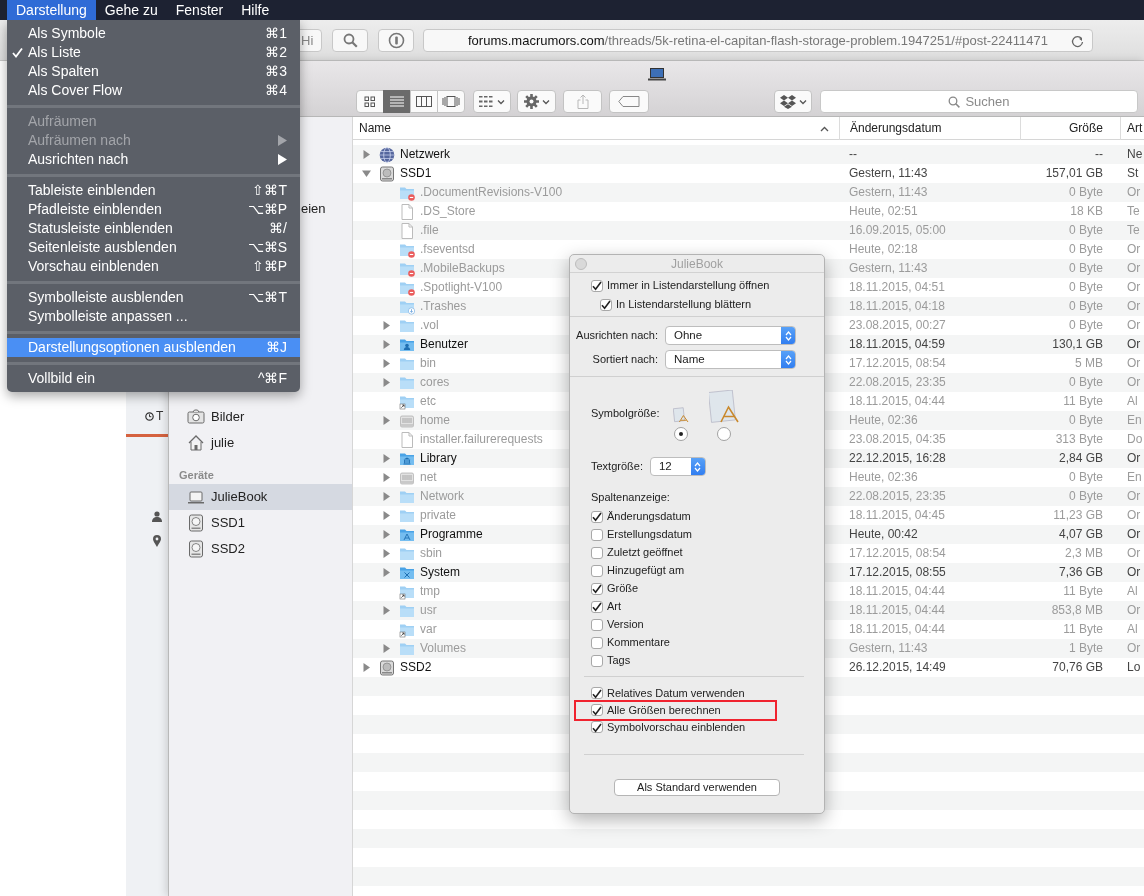 This screenshot has width=1144, height=896. I want to click on menu-item: Tableiste einblenden ⇧⌘T, so click(153, 190).